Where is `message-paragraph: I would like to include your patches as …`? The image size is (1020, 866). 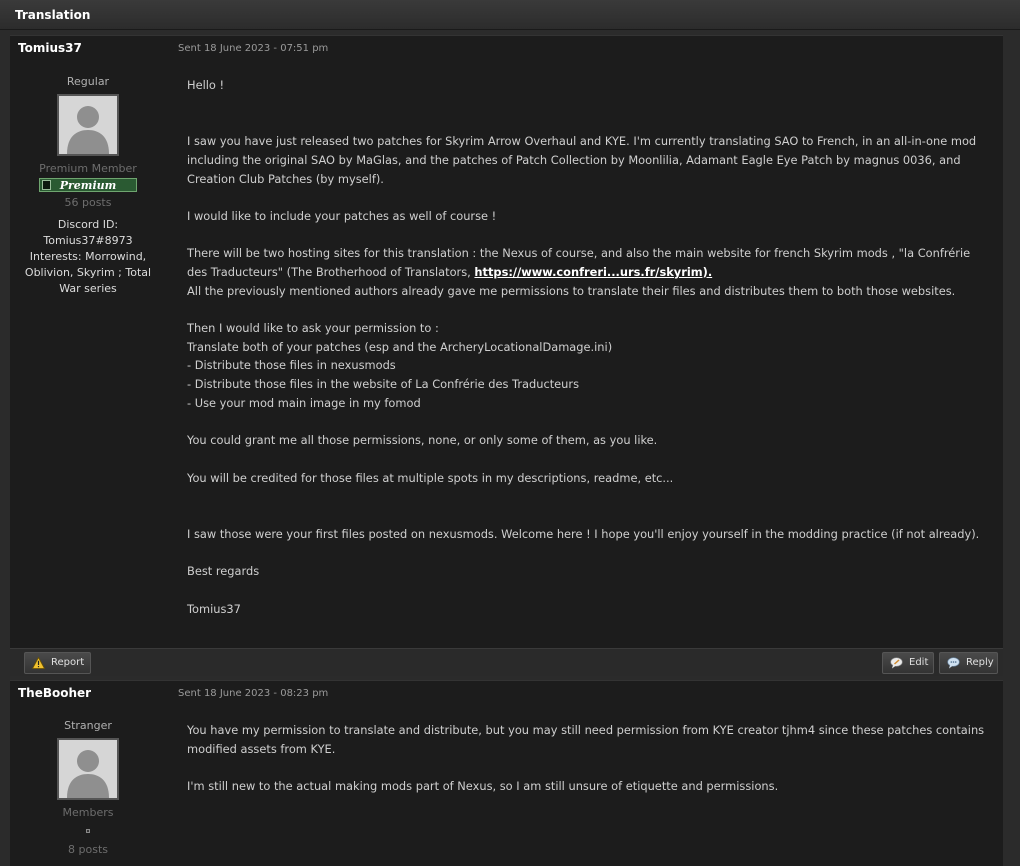
message-paragraph: I would like to include your patches as … is located at coordinates (342, 215).